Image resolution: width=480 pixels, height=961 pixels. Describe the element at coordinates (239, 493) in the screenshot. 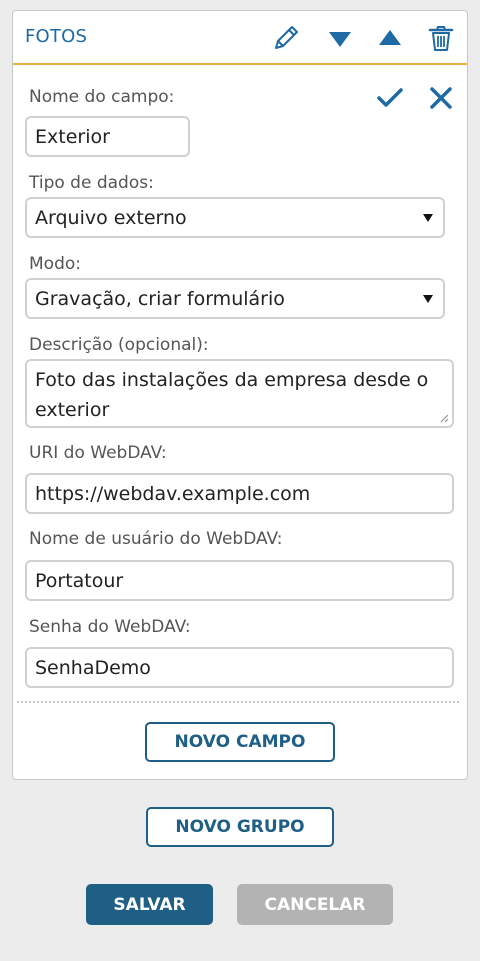

I see `webdav-uri-input` at that location.